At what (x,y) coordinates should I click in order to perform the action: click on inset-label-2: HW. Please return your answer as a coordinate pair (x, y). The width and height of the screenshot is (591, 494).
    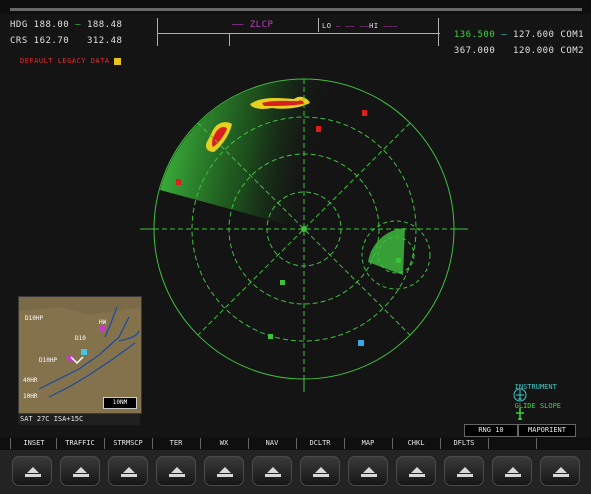
    Looking at the image, I should click on (103, 322).